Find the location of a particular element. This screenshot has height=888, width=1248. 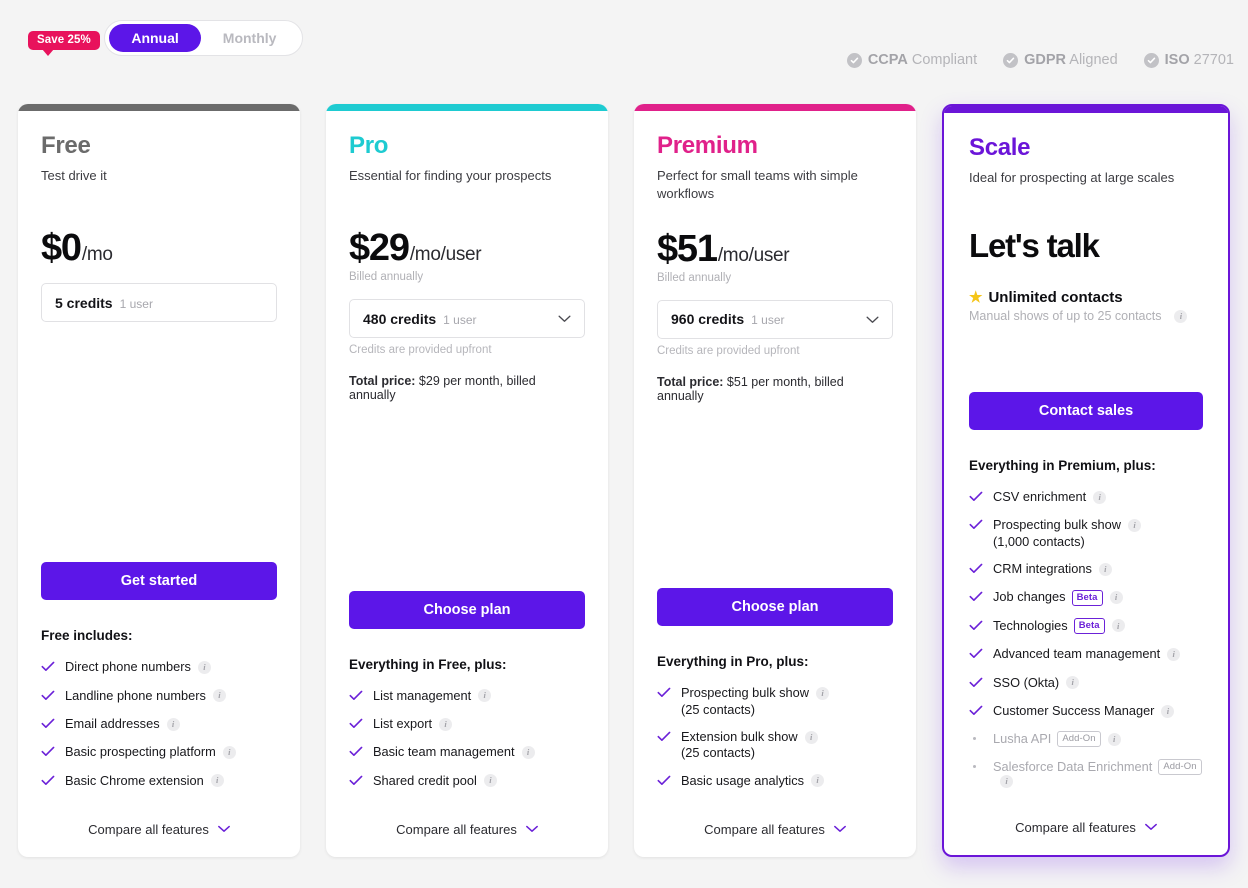

feature-text: Prospecting bulk show i (25 contacts) is located at coordinates (787, 701).